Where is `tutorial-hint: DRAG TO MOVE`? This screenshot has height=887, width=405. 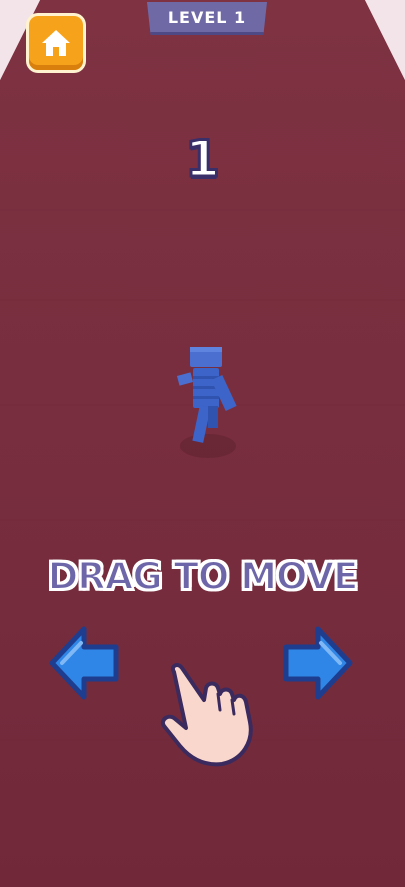 tutorial-hint: DRAG TO MOVE is located at coordinates (203, 576).